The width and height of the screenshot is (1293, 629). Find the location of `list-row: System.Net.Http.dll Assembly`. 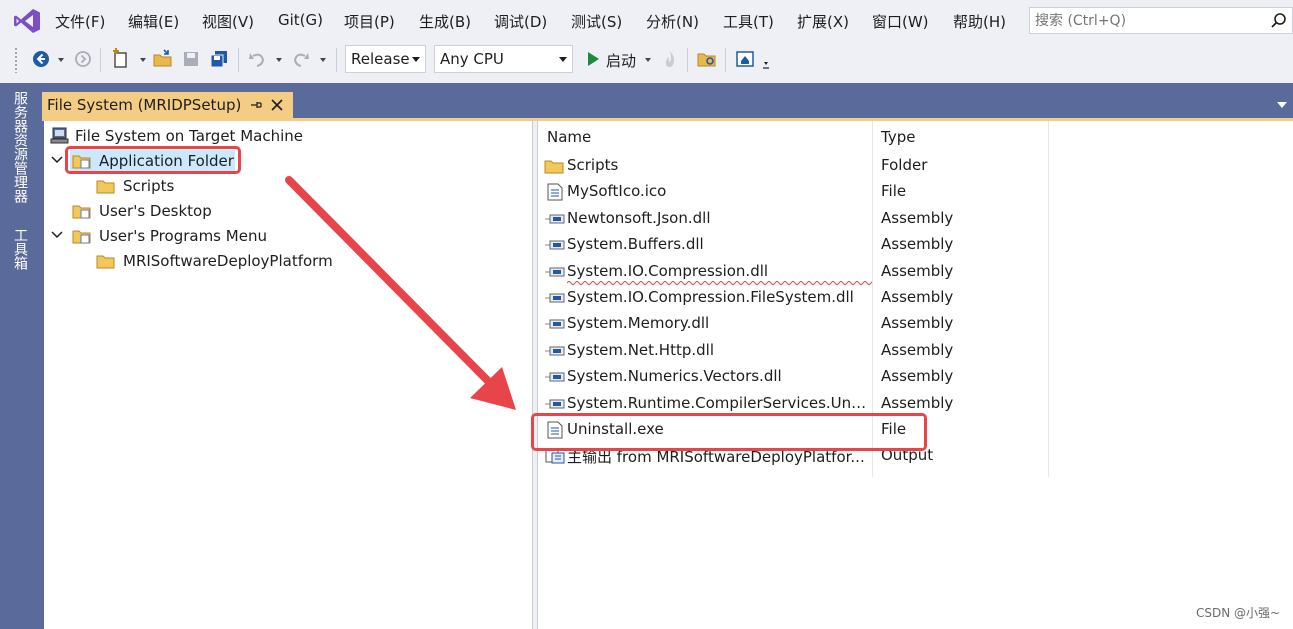

list-row: System.Net.Http.dll Assembly is located at coordinates (798, 351).